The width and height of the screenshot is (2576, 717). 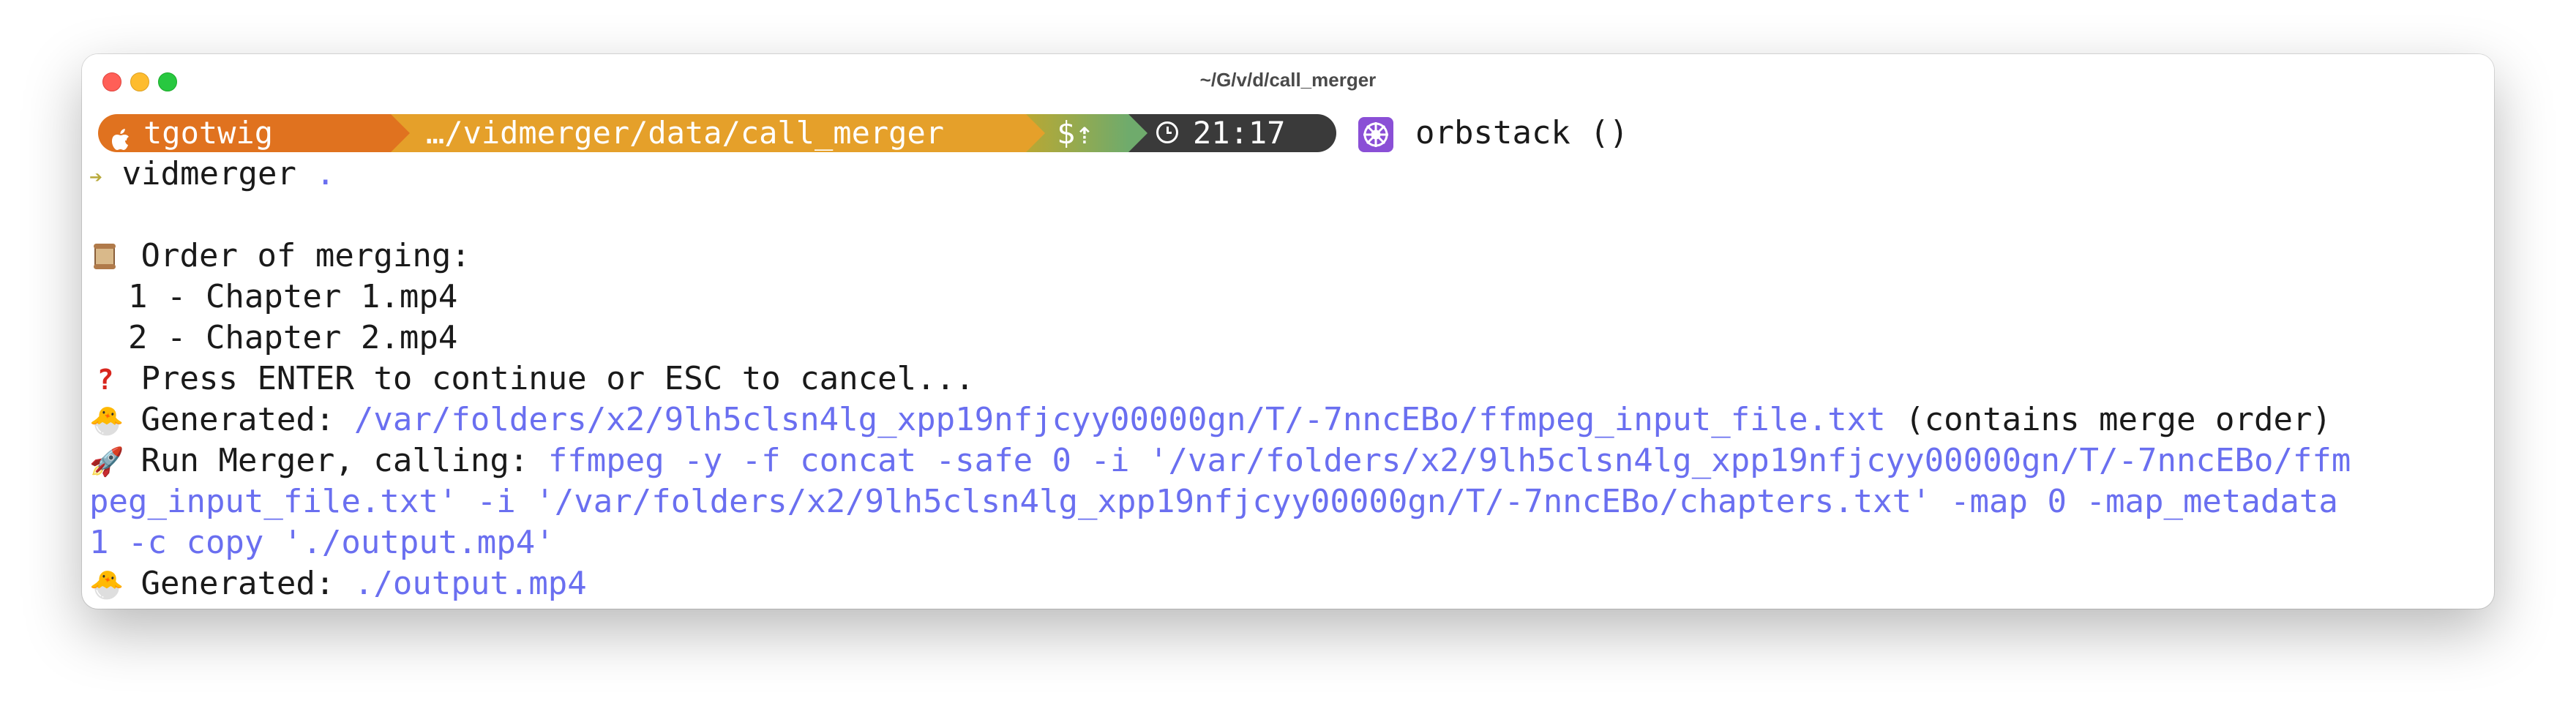 I want to click on generated-suffix: (contains merge order), so click(x=2118, y=420).